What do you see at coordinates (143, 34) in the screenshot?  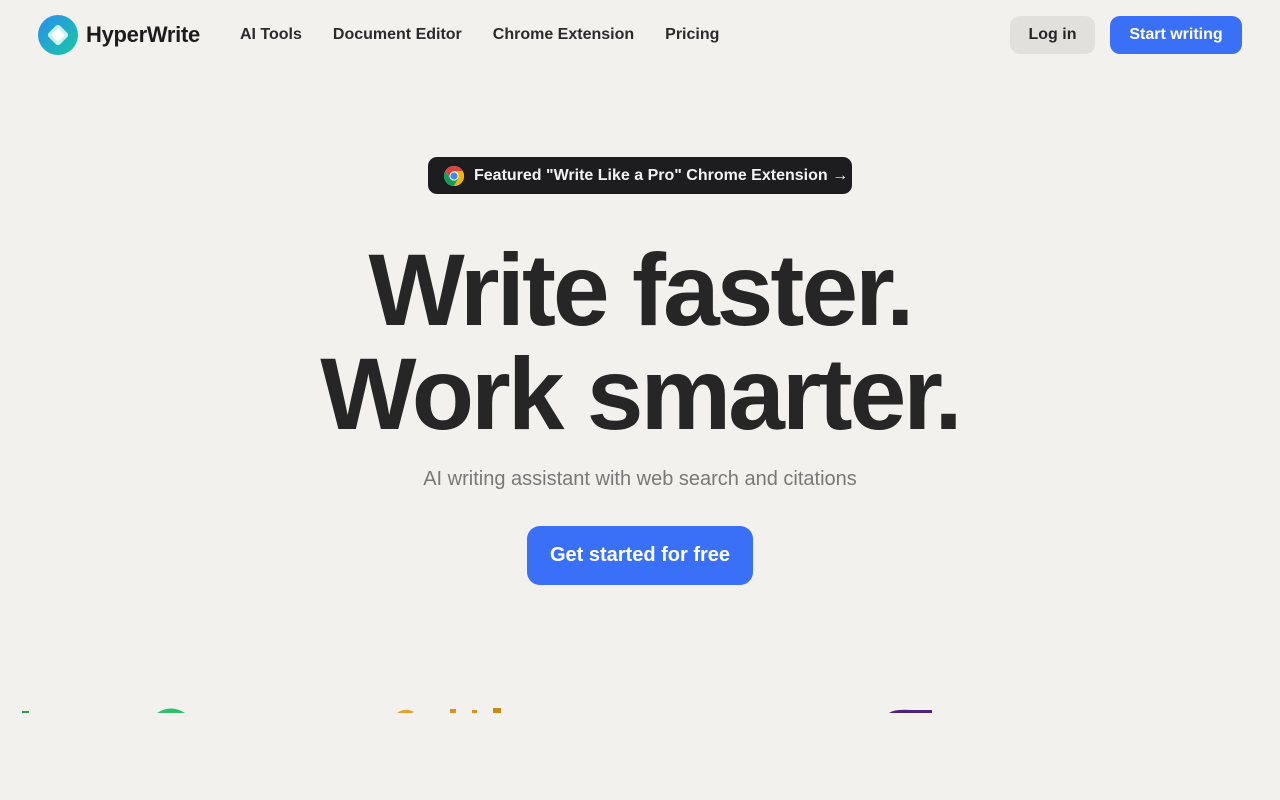 I see `brand-name: HyperWrite` at bounding box center [143, 34].